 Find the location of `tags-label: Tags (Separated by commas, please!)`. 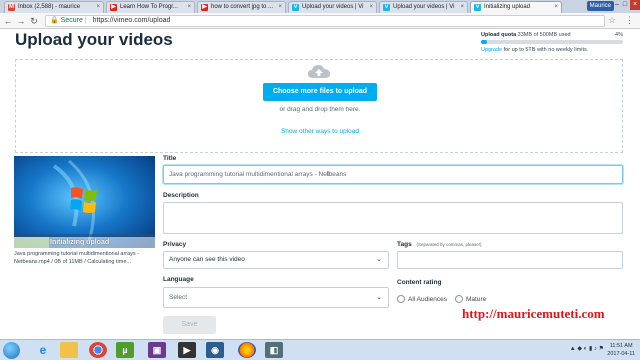

tags-label: Tags (Separated by commas, please!) is located at coordinates (439, 244).